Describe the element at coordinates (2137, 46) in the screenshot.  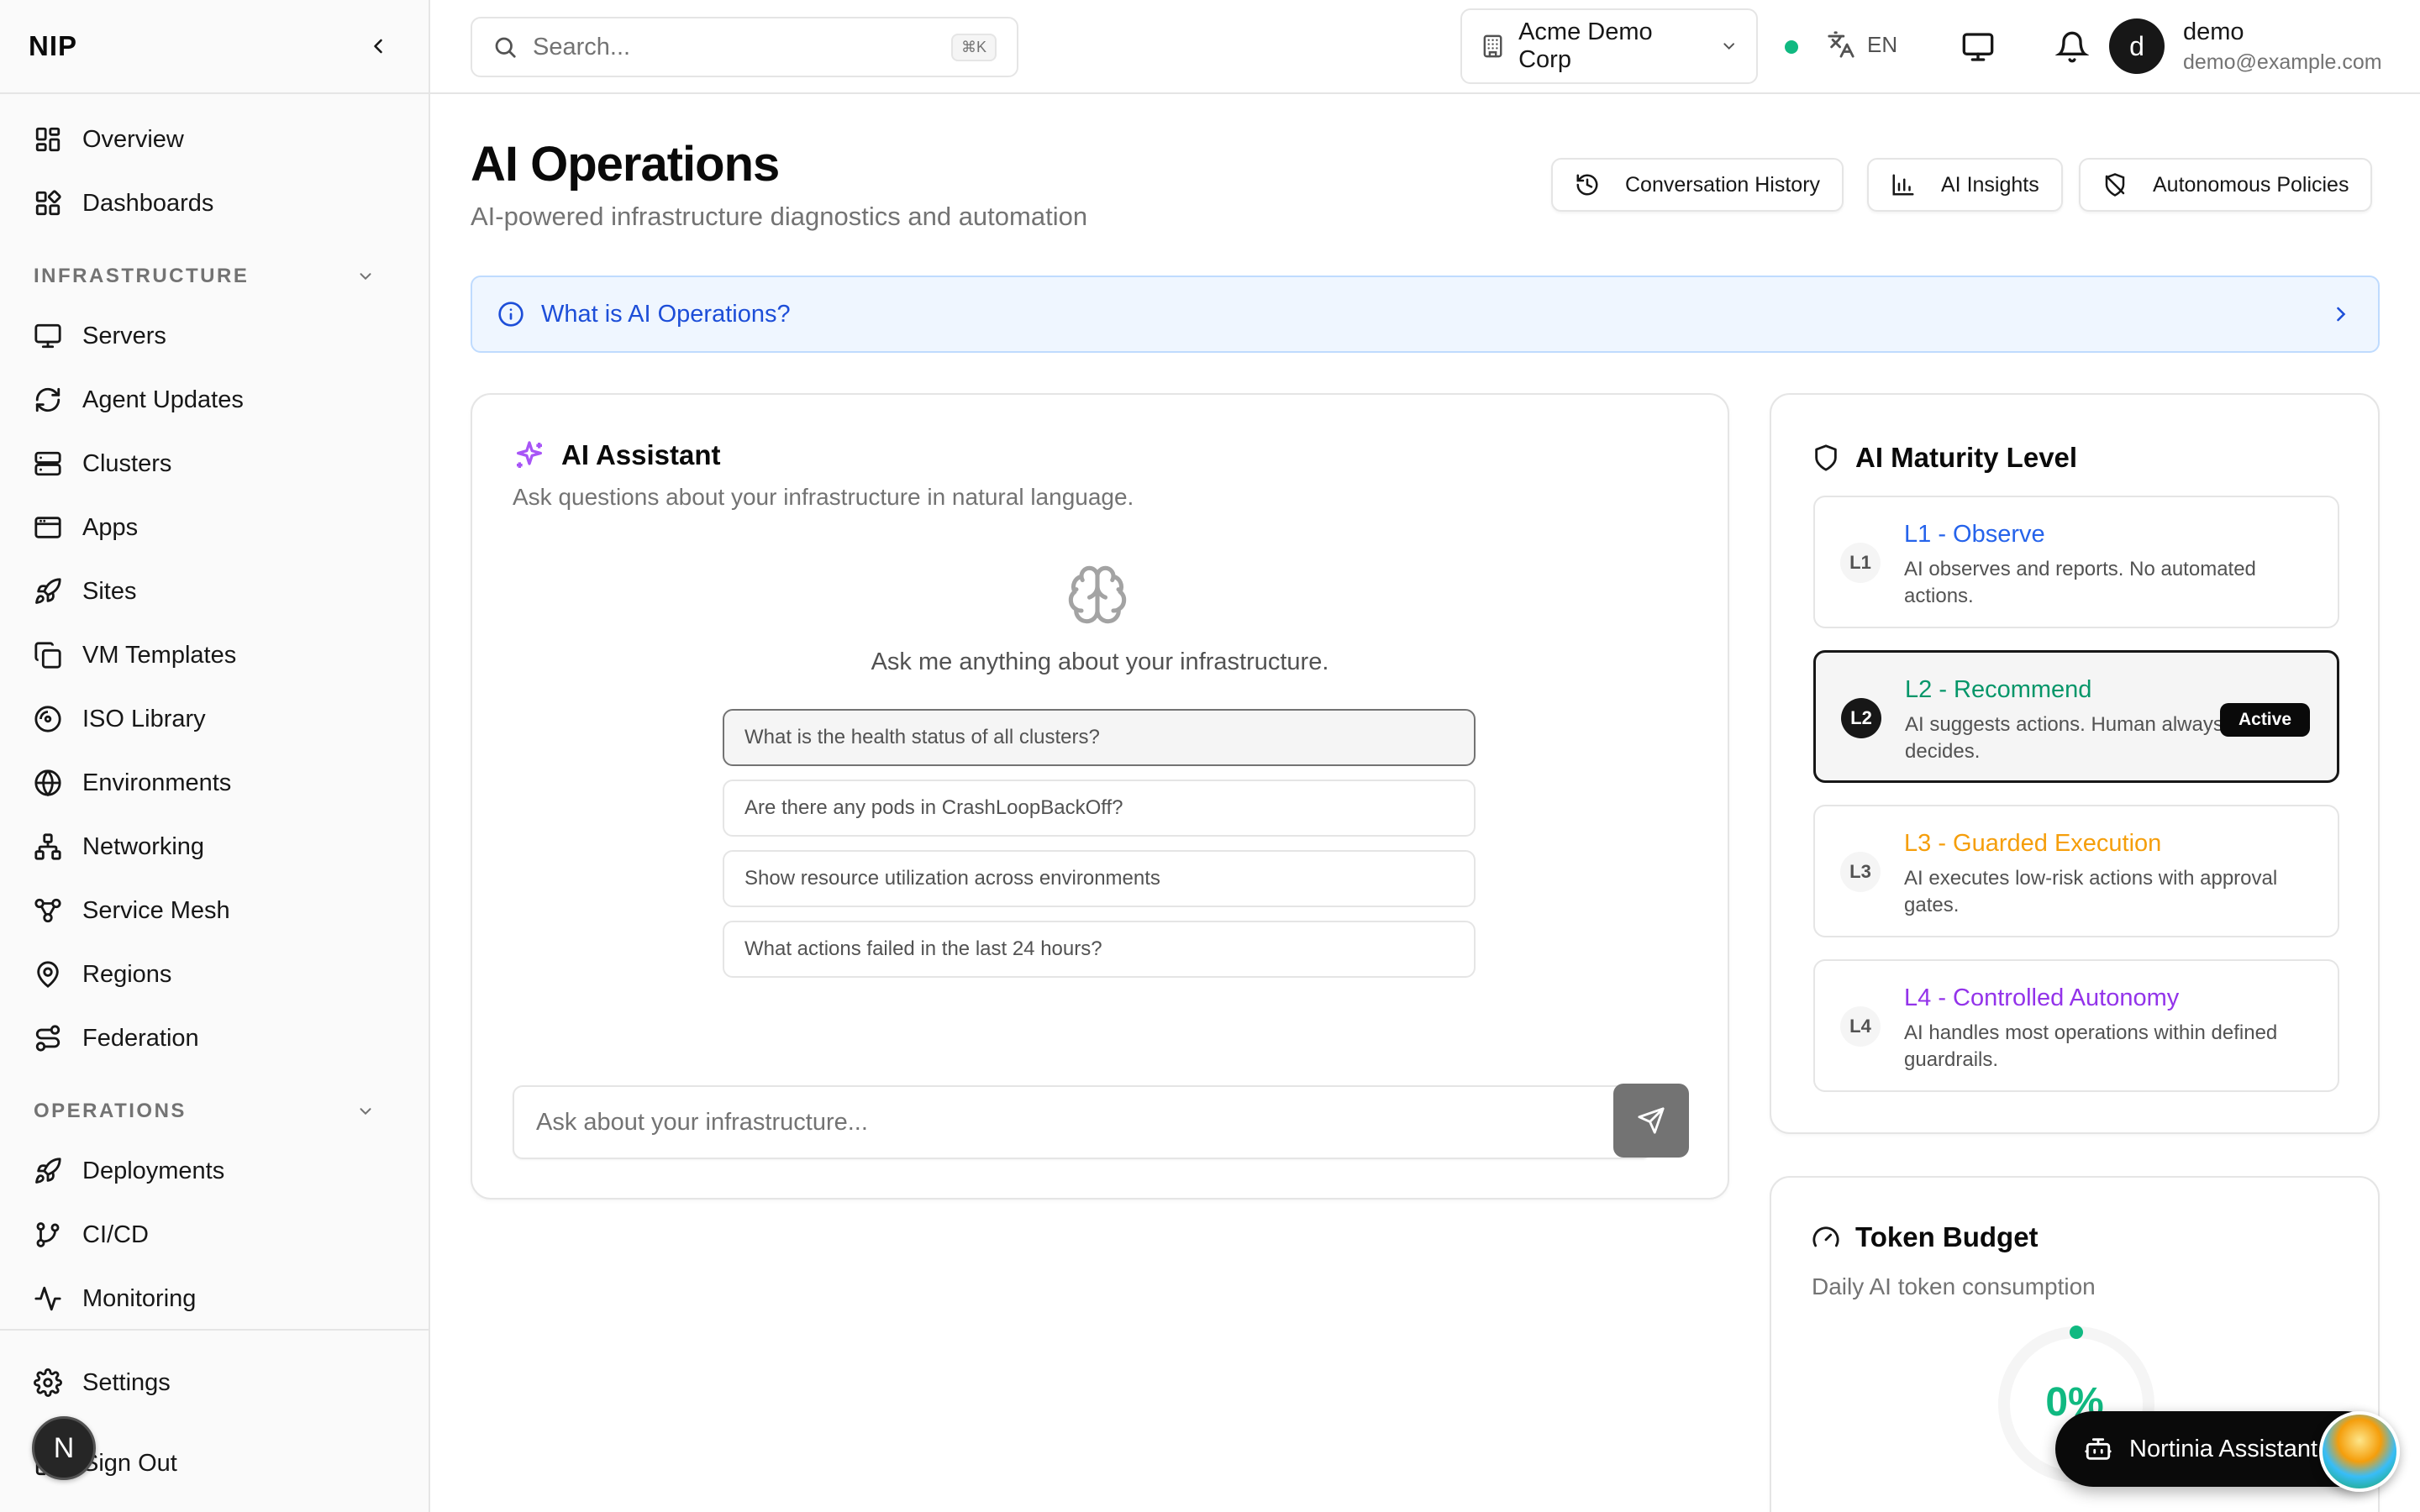
I see `user-avatar: d` at that location.